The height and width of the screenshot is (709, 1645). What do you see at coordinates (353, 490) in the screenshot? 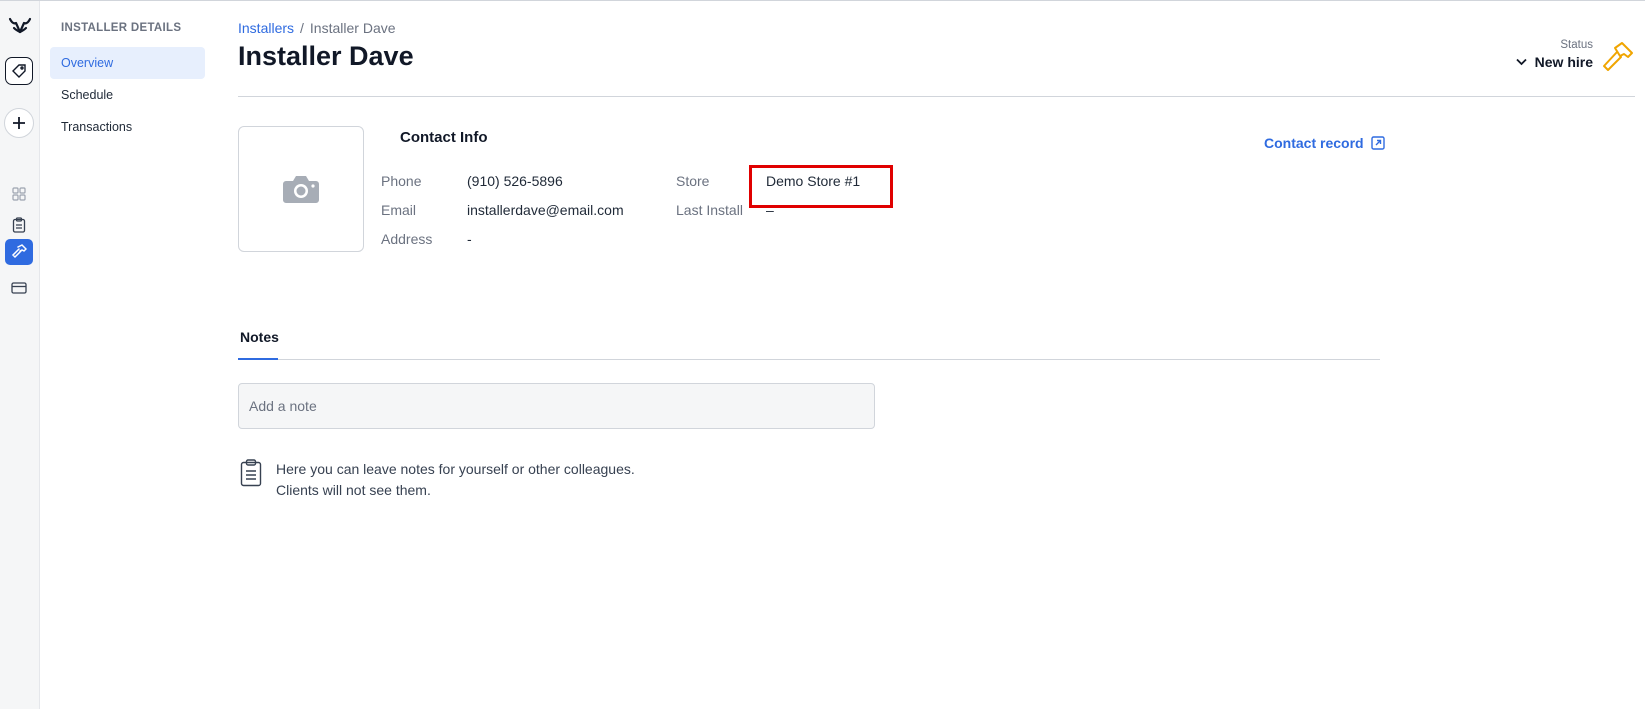
I see `notes-hint-line2: Clients will not see them.` at bounding box center [353, 490].